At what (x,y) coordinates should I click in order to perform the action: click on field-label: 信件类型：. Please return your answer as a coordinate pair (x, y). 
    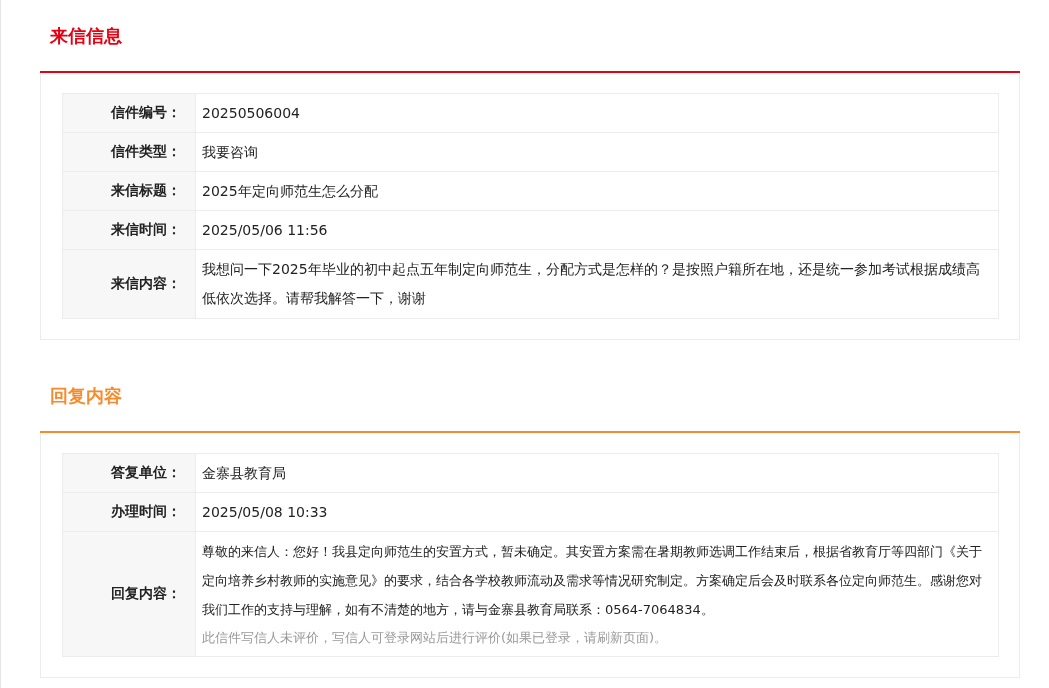
    Looking at the image, I should click on (129, 152).